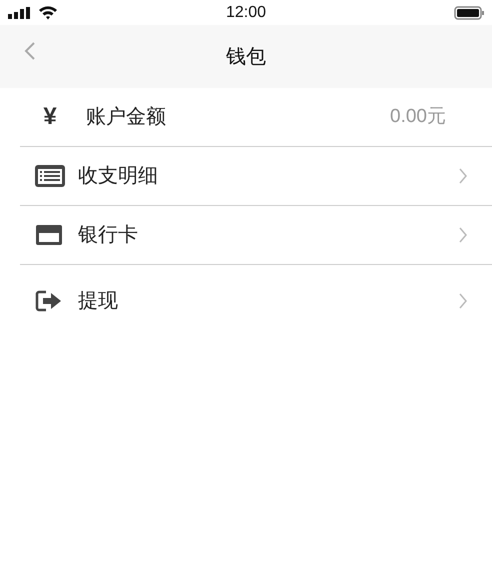 This screenshot has width=492, height=583. I want to click on battery-icon, so click(469, 13).